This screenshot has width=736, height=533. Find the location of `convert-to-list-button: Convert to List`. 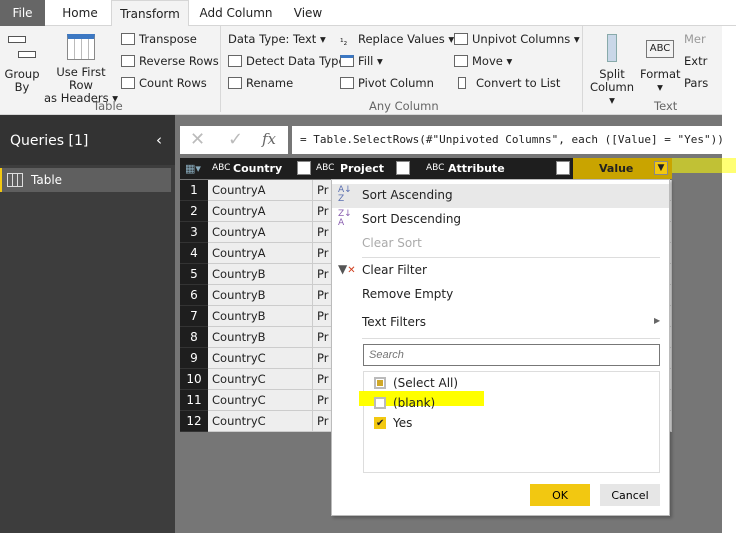

convert-to-list-button: Convert to List is located at coordinates (507, 83).